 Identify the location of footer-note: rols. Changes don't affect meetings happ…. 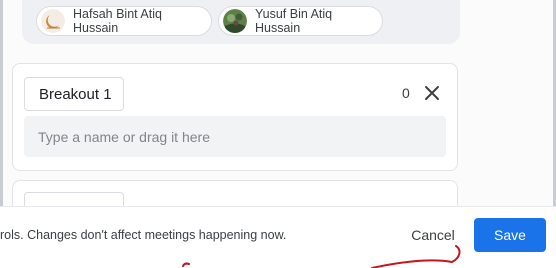
(143, 235).